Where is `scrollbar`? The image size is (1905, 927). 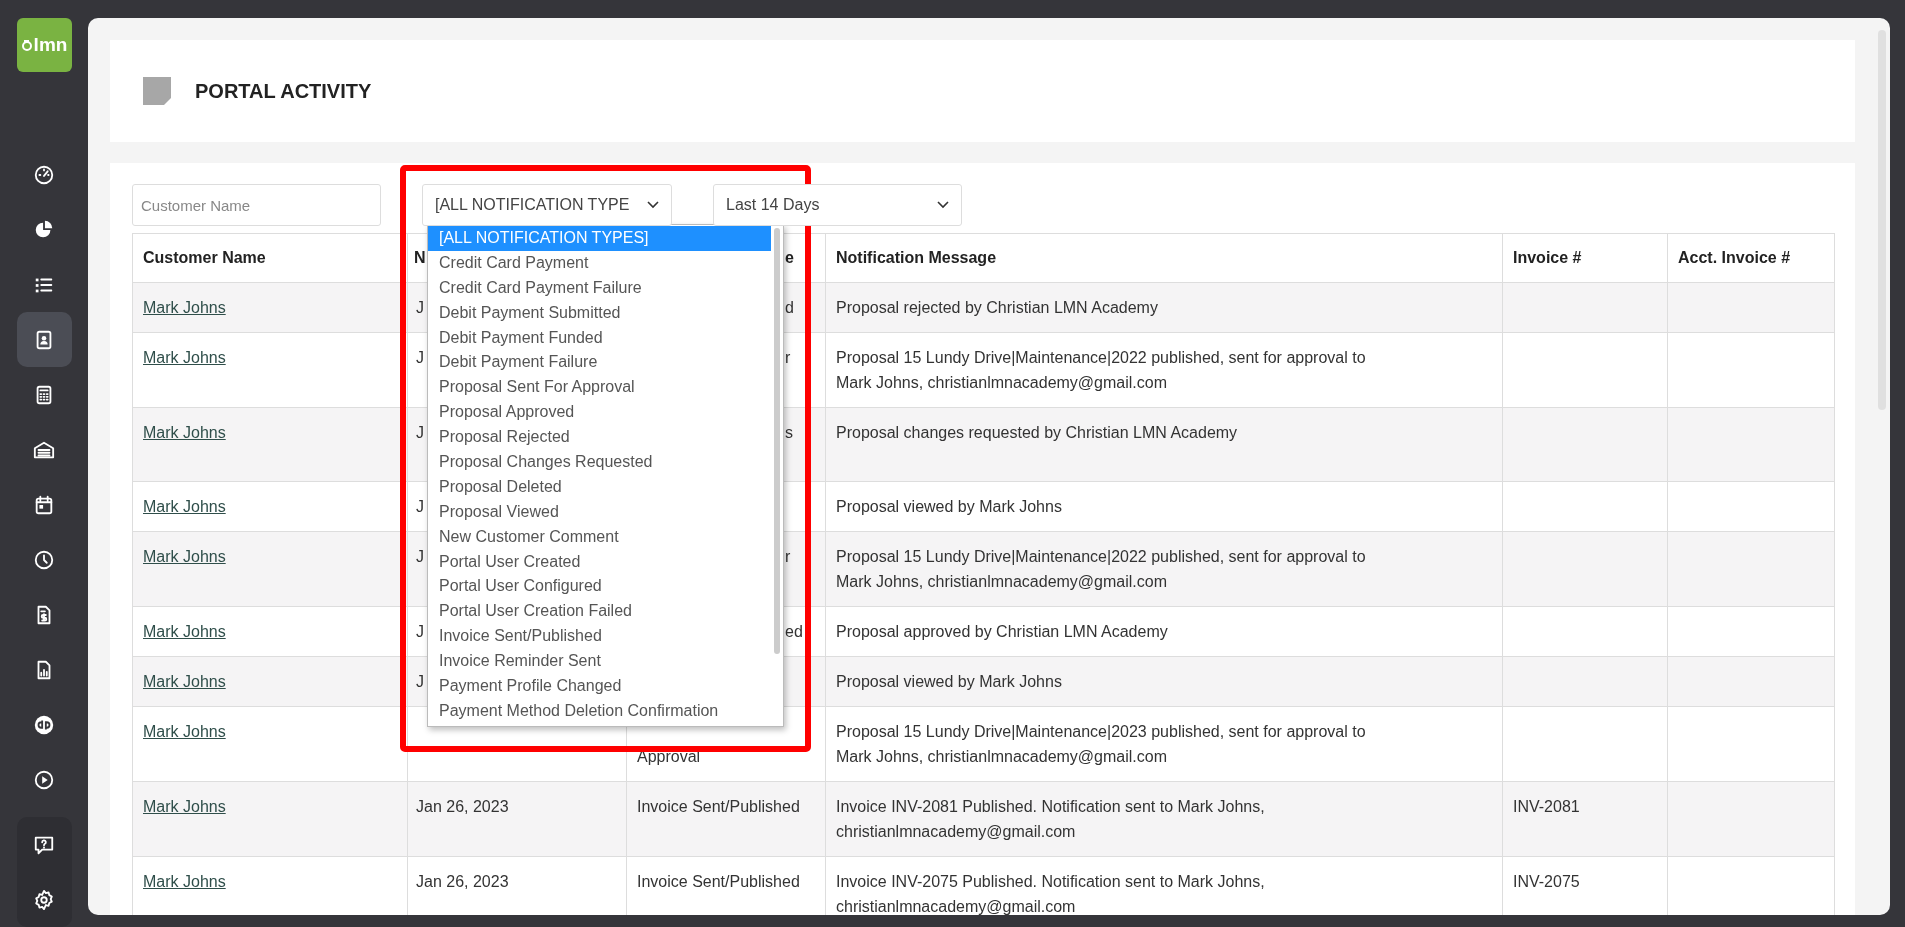 scrollbar is located at coordinates (777, 441).